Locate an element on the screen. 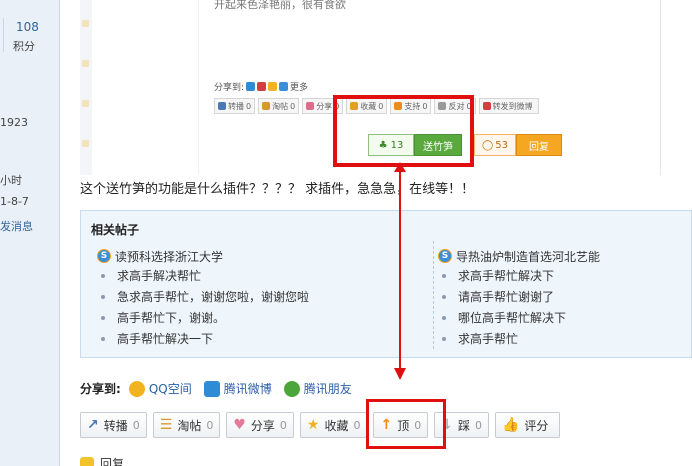 Image resolution: width=692 pixels, height=466 pixels. related-head-item: S 读预科选择浙江大学 is located at coordinates (203, 256).